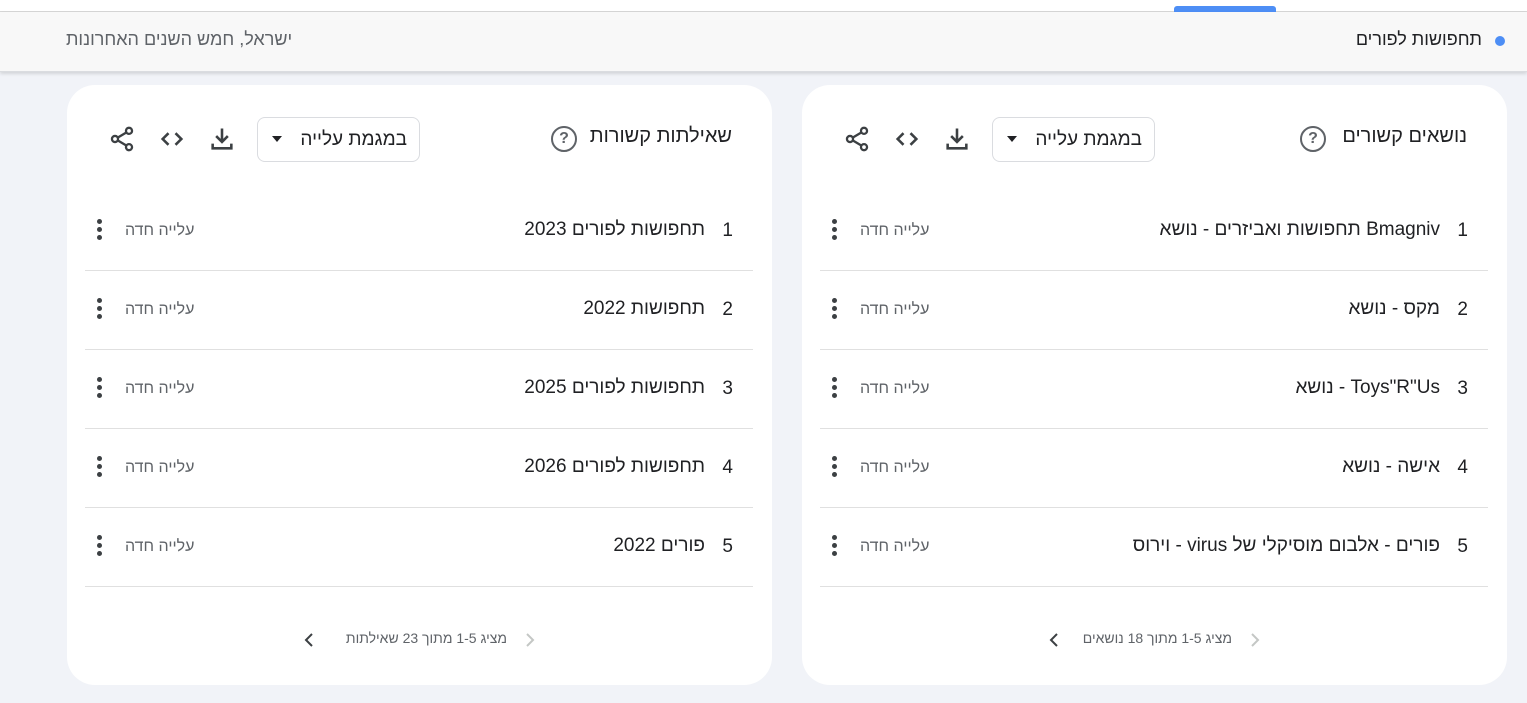 The height and width of the screenshot is (703, 1527). Describe the element at coordinates (614, 467) in the screenshot. I see `item-label: תחפושות לפורים 2026` at that location.